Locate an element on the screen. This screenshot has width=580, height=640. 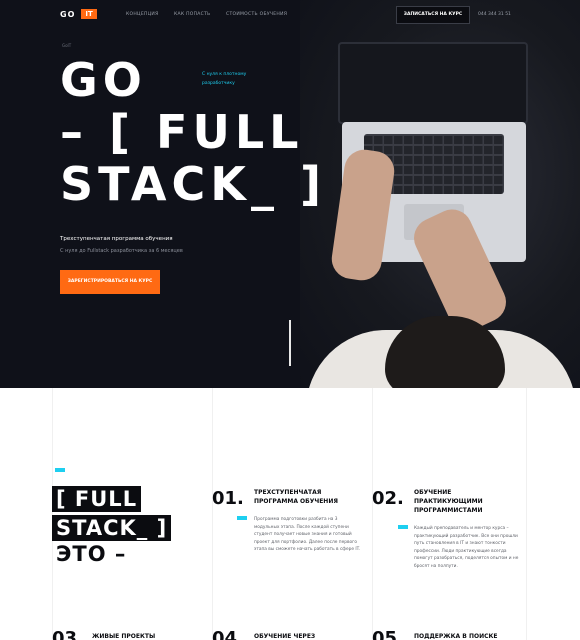
scroll-indicator-line is located at coordinates (290, 343).